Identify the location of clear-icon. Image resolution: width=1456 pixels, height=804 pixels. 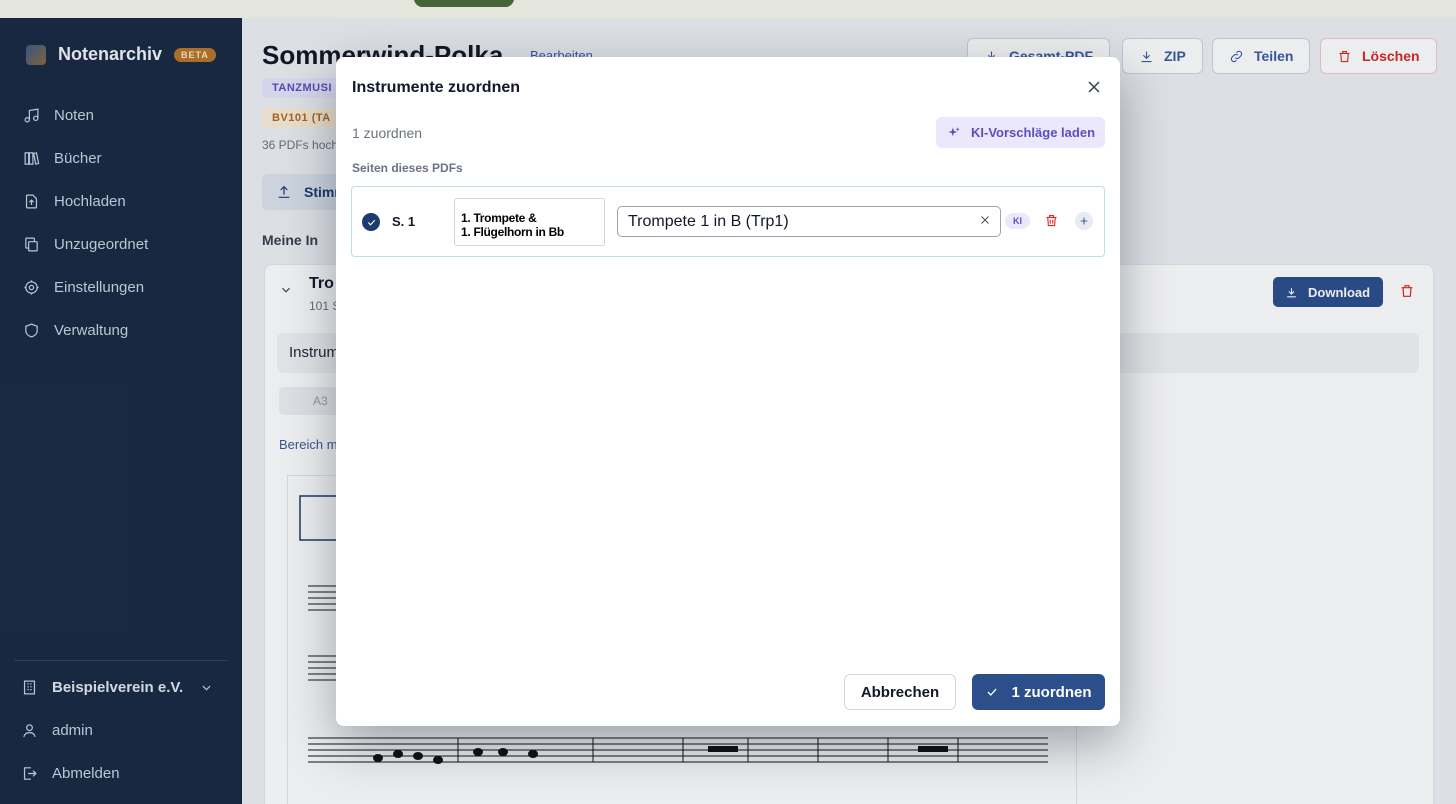
(985, 220).